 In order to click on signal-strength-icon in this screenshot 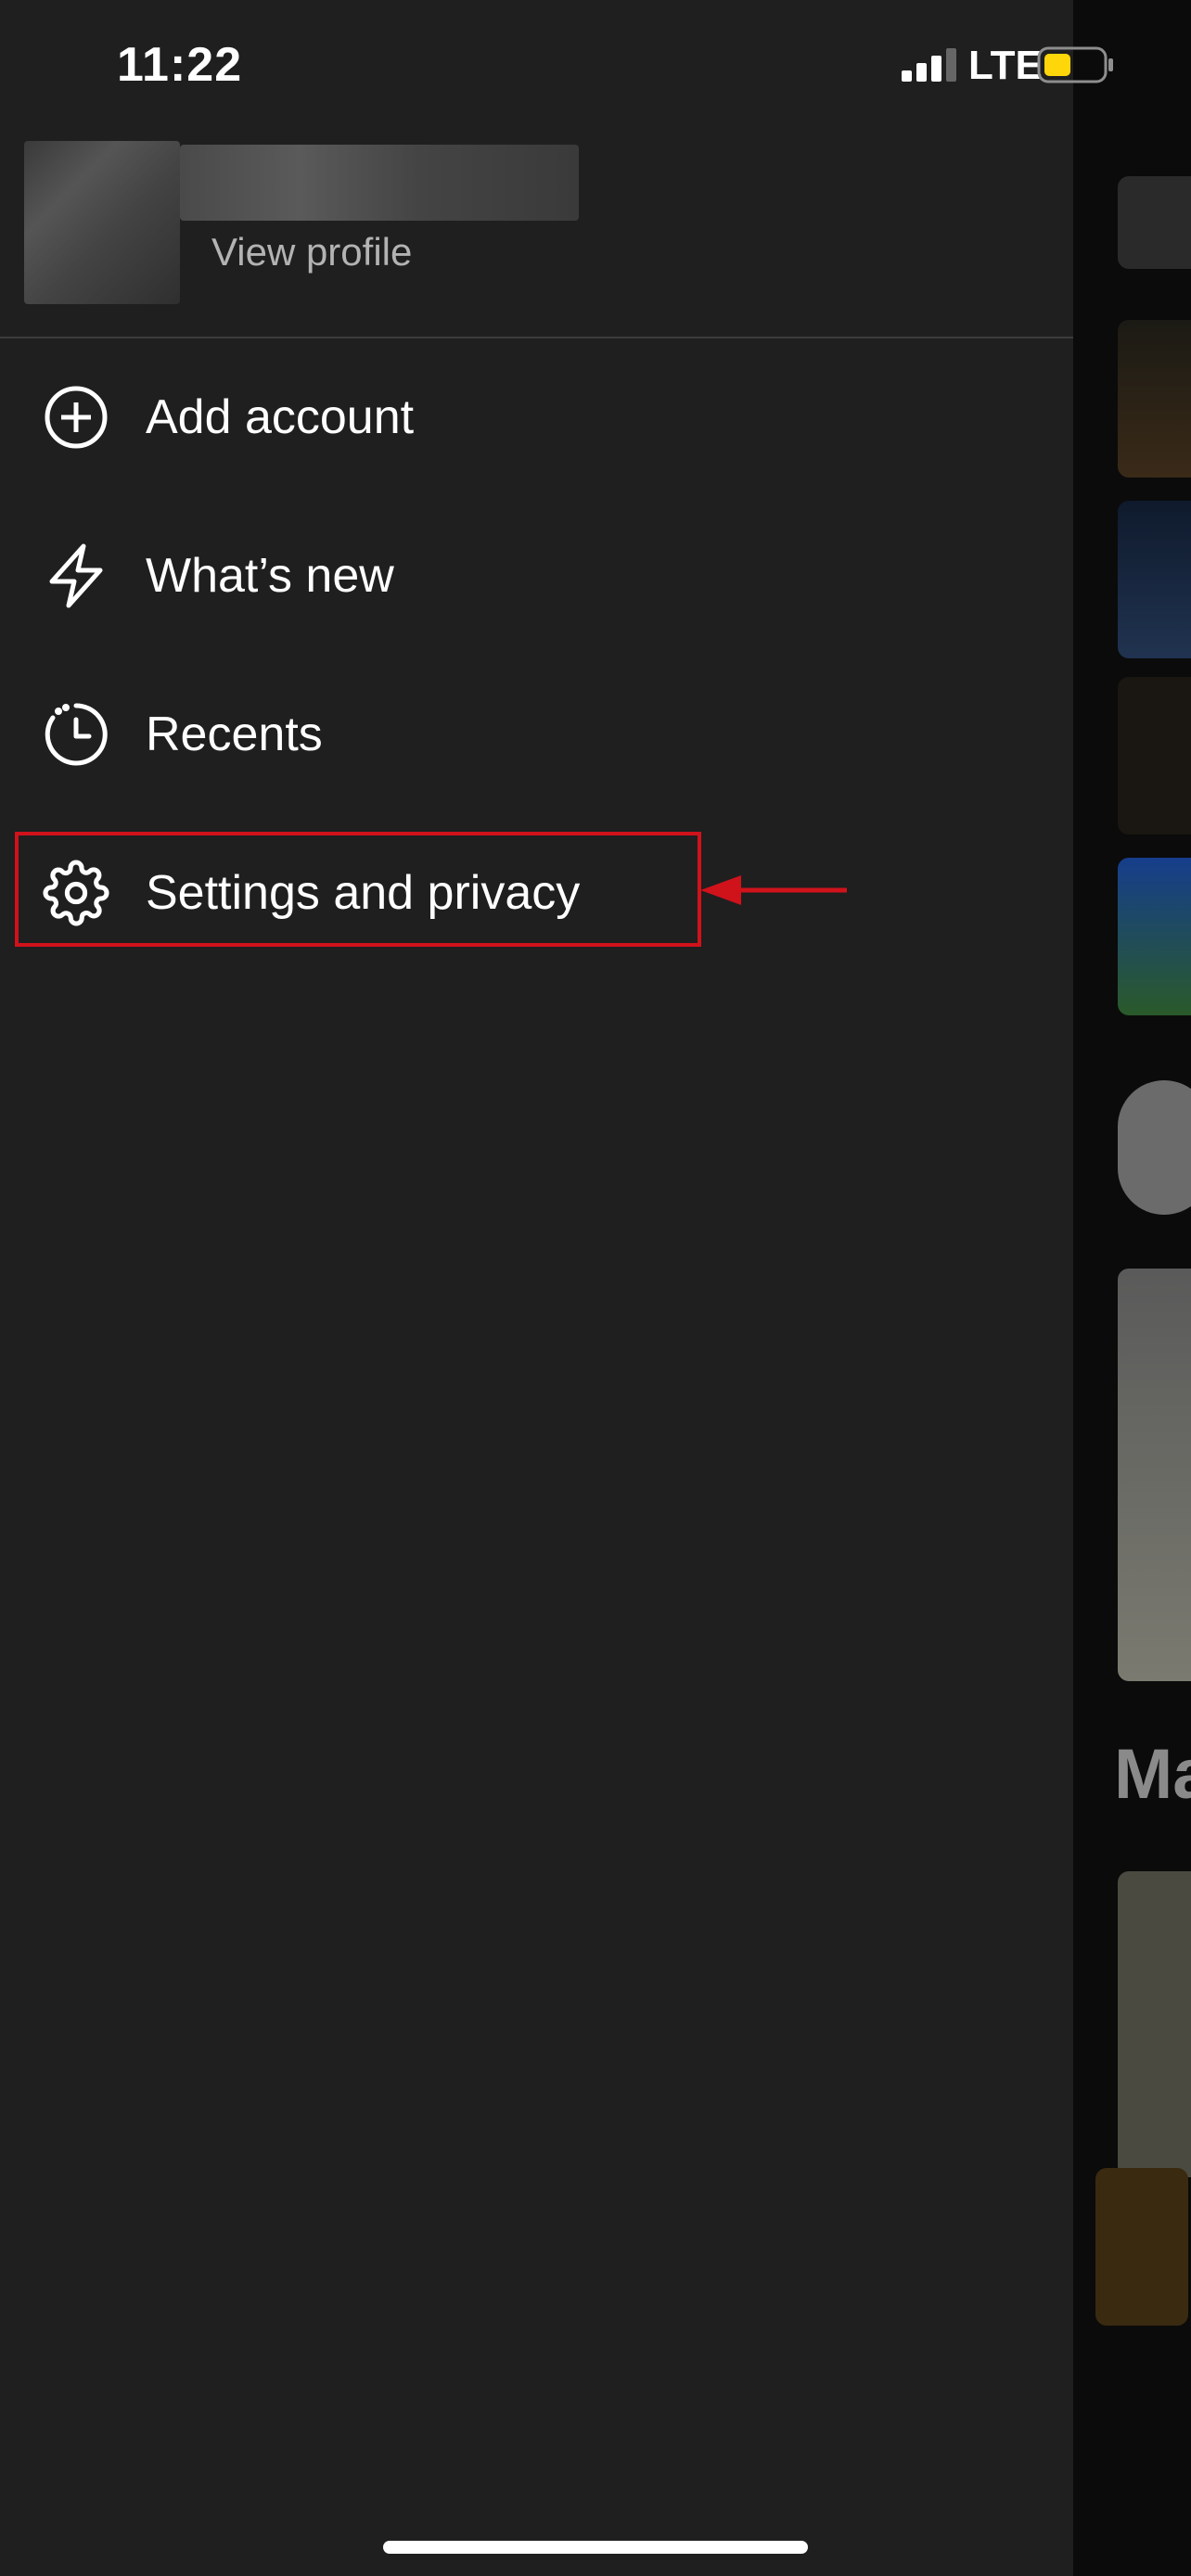, I will do `click(931, 66)`.